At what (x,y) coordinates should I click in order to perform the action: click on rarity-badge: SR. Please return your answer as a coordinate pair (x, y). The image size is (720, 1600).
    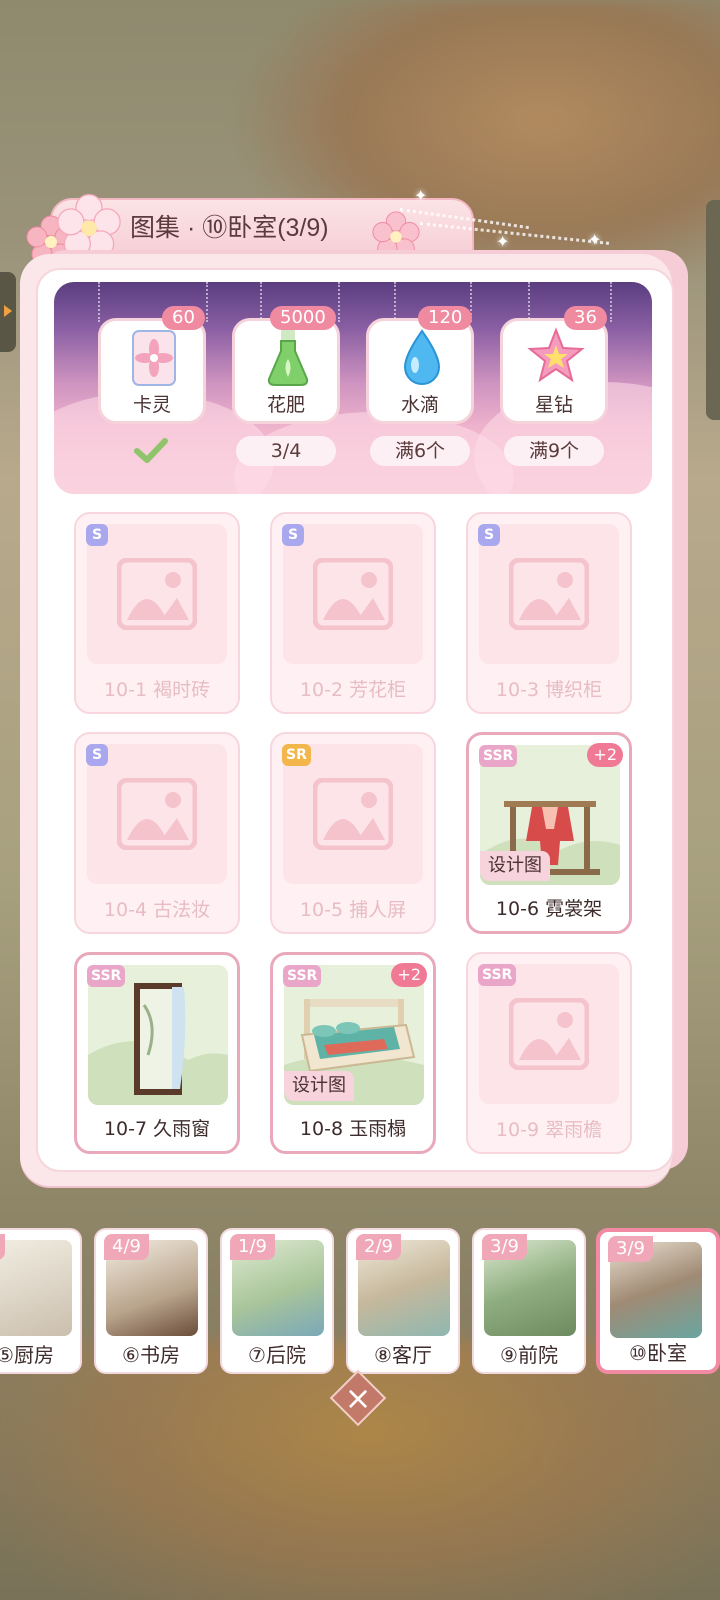
    Looking at the image, I should click on (296, 755).